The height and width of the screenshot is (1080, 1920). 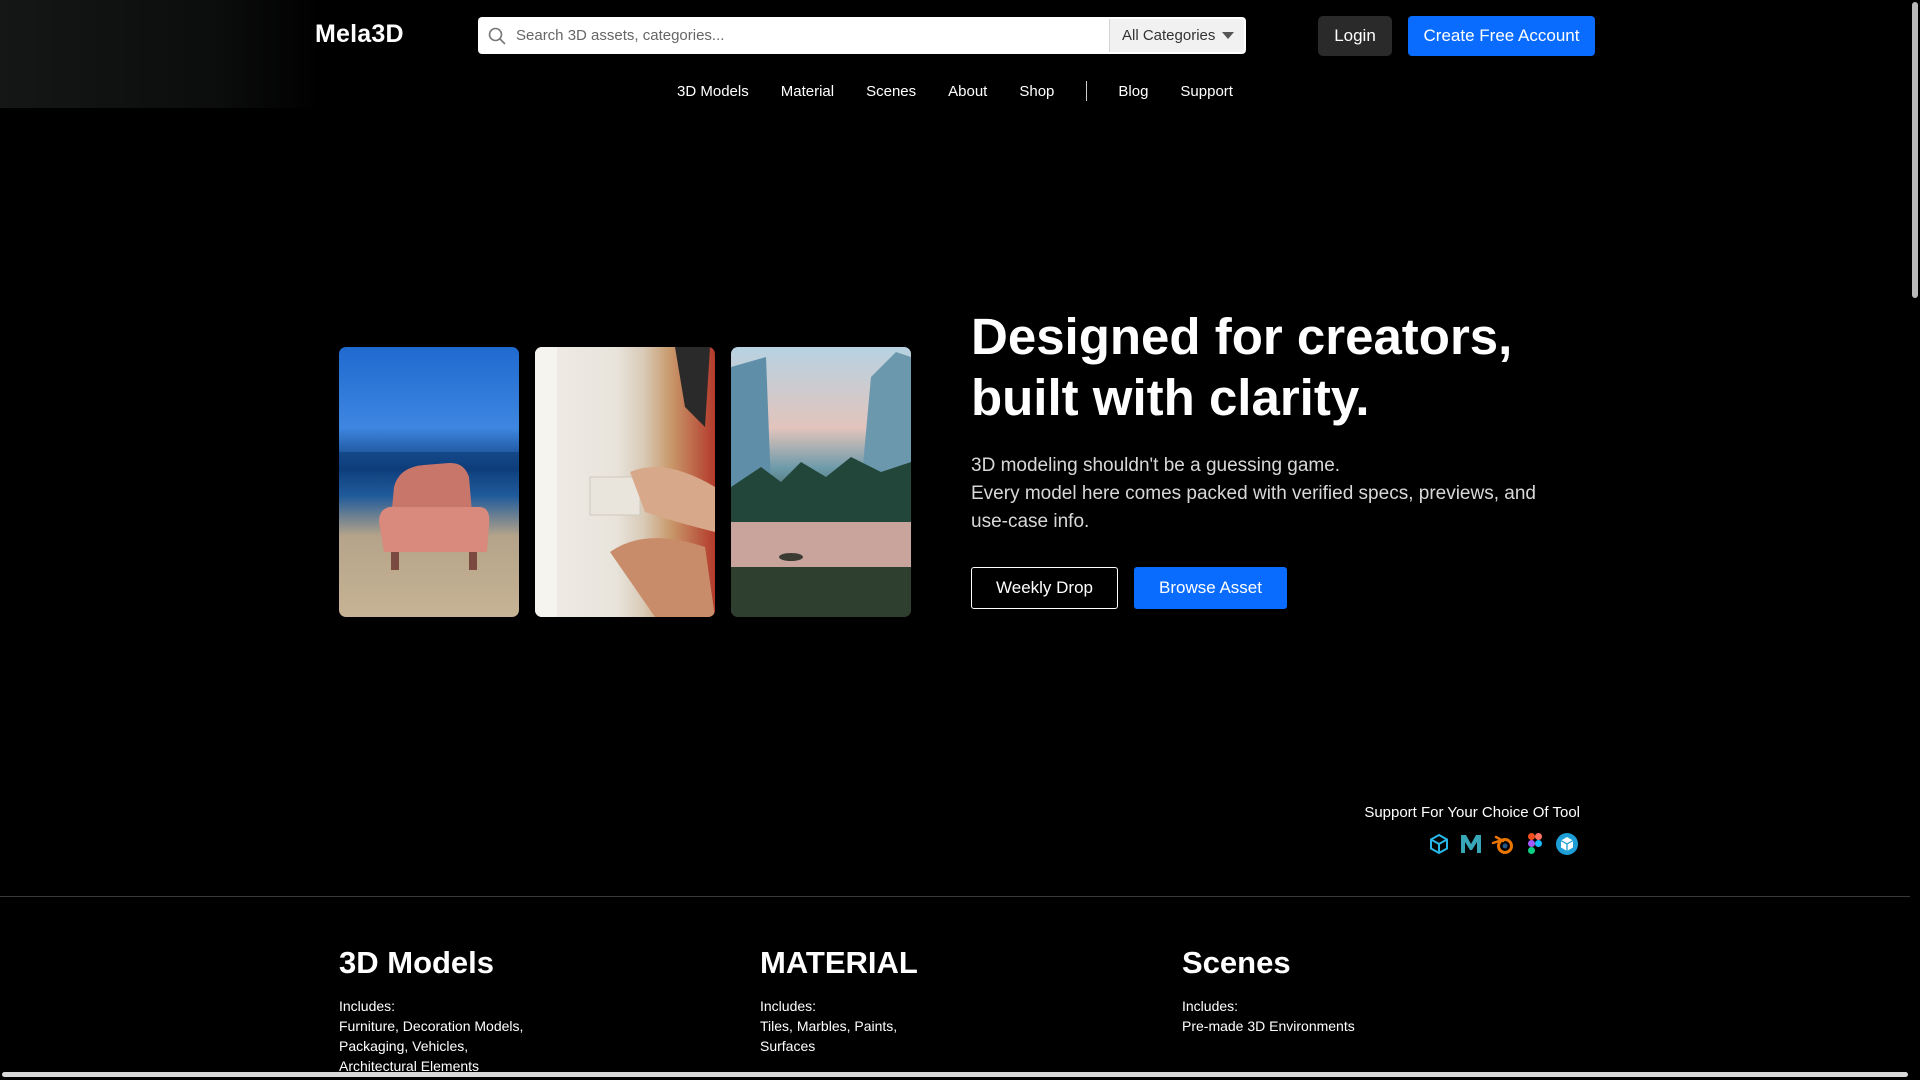 I want to click on nav-item-support: Support, so click(x=1206, y=91).